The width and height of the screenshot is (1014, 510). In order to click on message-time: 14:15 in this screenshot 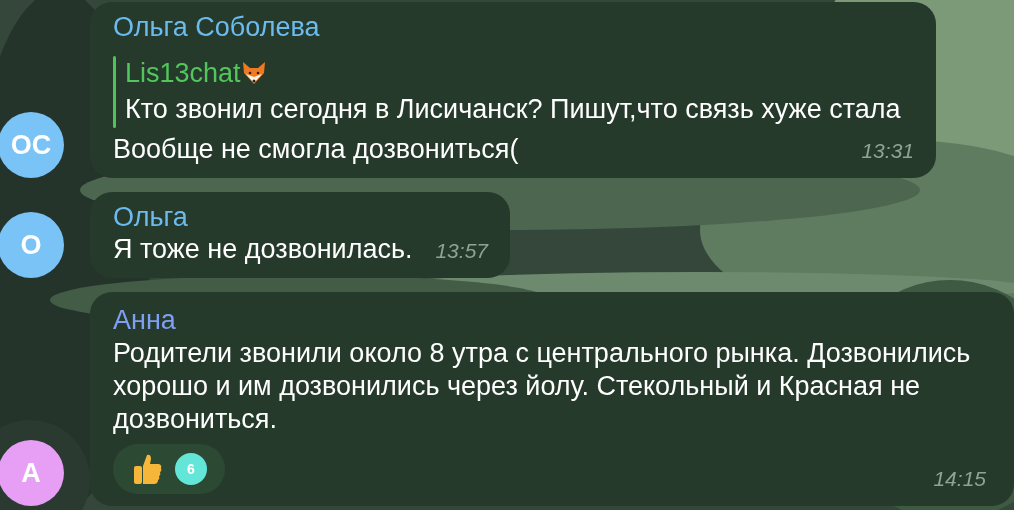, I will do `click(959, 478)`.